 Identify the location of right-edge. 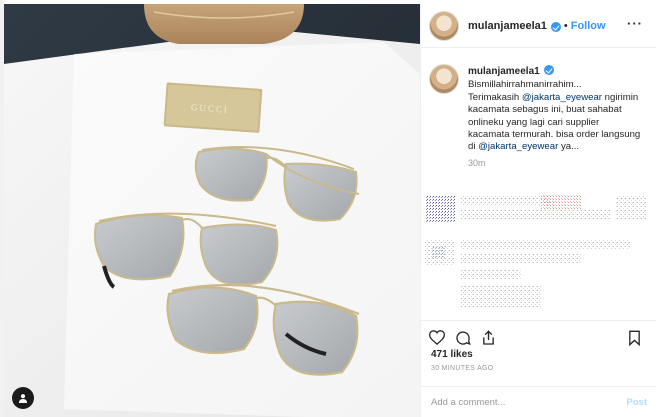
(662, 208).